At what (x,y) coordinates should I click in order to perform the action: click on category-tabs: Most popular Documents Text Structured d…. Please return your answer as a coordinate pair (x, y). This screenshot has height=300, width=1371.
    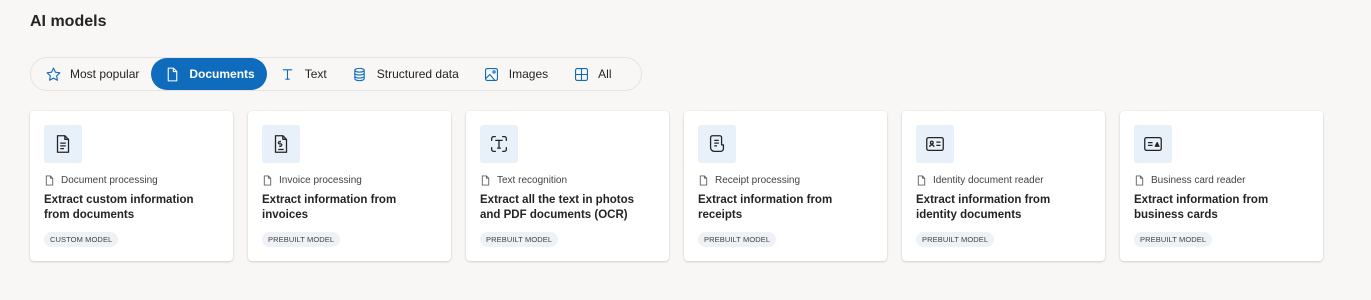
    Looking at the image, I should click on (336, 74).